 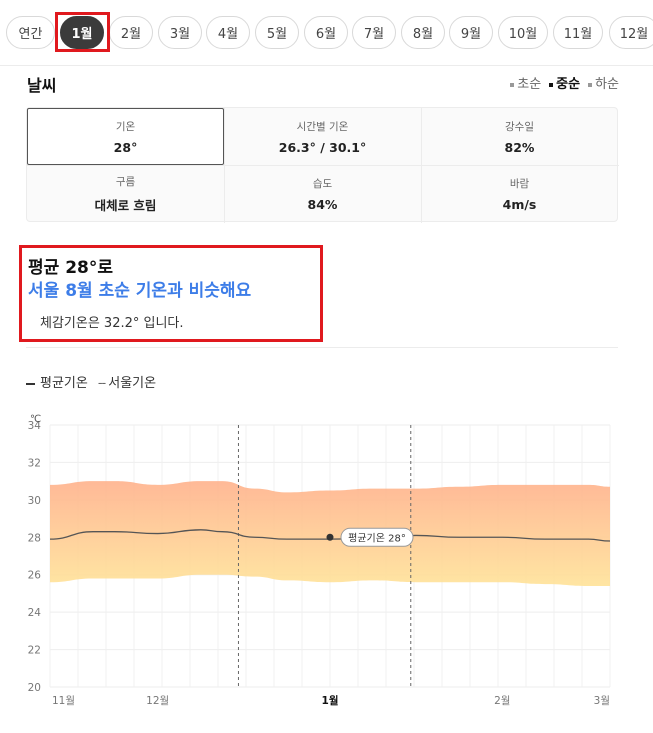 I want to click on x-tick-label: 3월, so click(x=602, y=701).